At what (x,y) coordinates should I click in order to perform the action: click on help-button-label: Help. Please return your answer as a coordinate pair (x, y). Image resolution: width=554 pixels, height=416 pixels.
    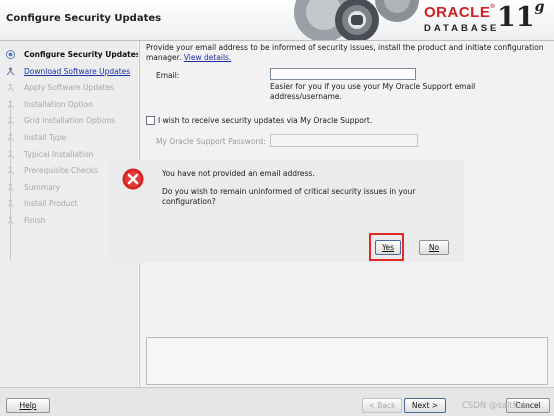
    Looking at the image, I should click on (28, 405).